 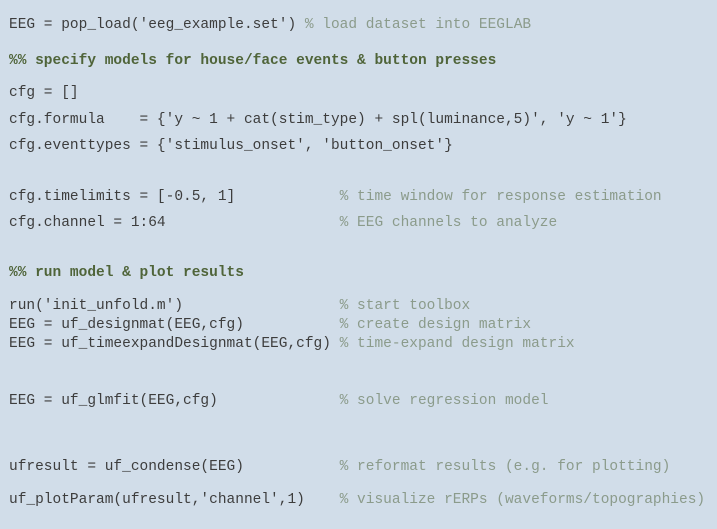 I want to click on code-comment: % solve regression model, so click(x=444, y=401).